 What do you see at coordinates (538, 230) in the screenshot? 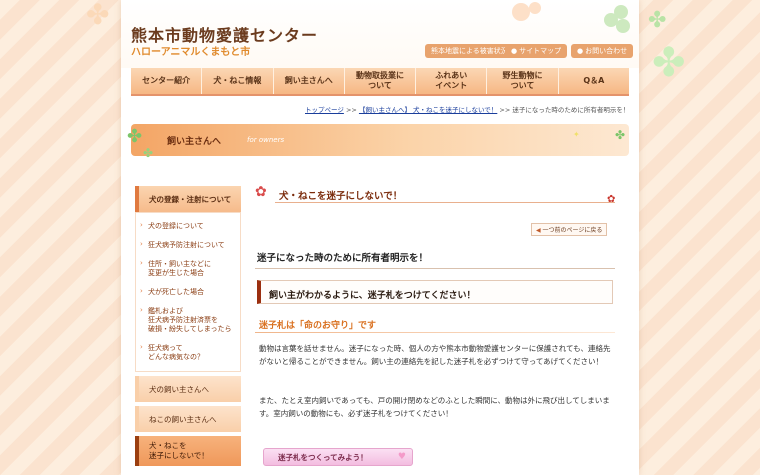
I see `triangle-left-icon: ◀` at bounding box center [538, 230].